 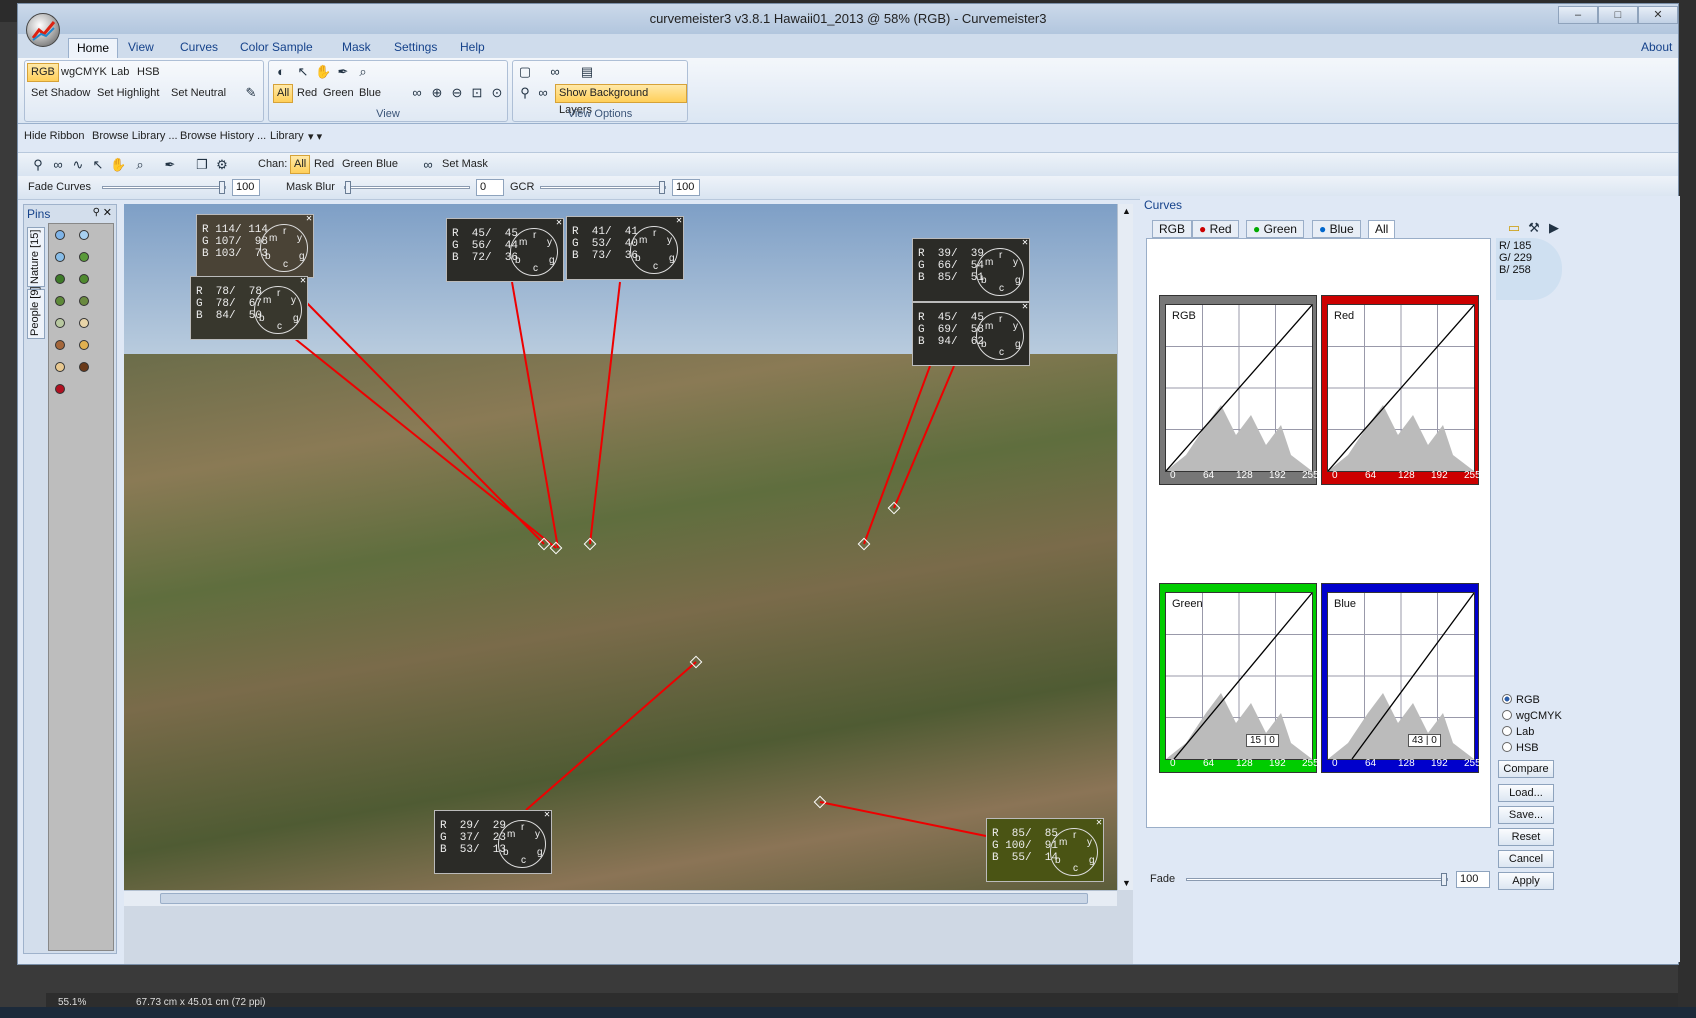 I want to click on fade-curves-slider, so click(x=164, y=187).